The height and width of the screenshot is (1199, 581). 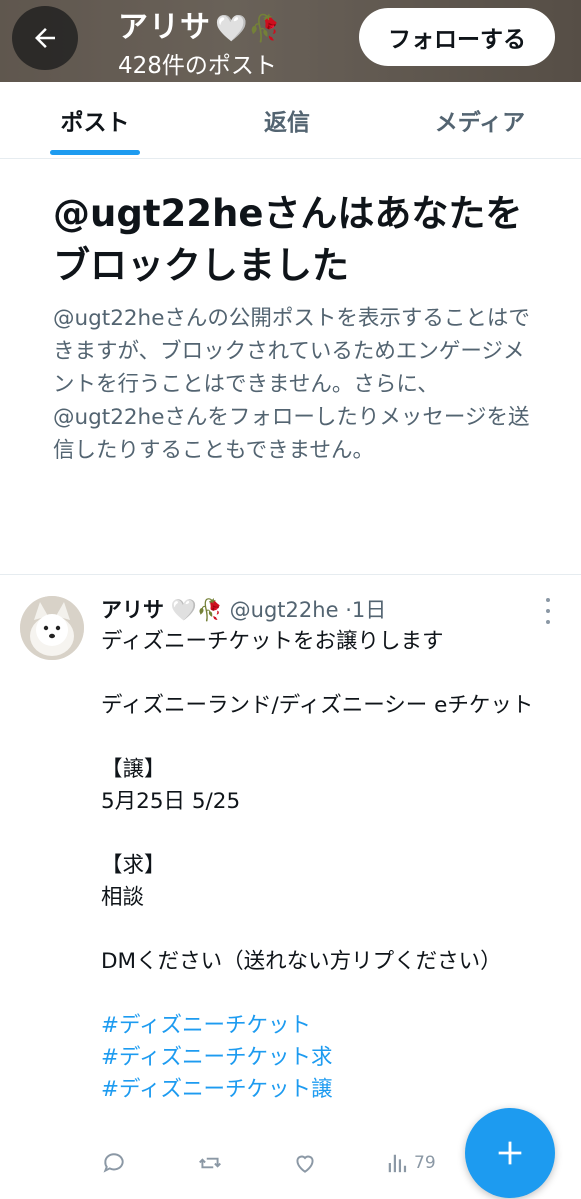 What do you see at coordinates (326, 1026) in the screenshot?
I see `hashtag-link: #ディズニーチケット` at bounding box center [326, 1026].